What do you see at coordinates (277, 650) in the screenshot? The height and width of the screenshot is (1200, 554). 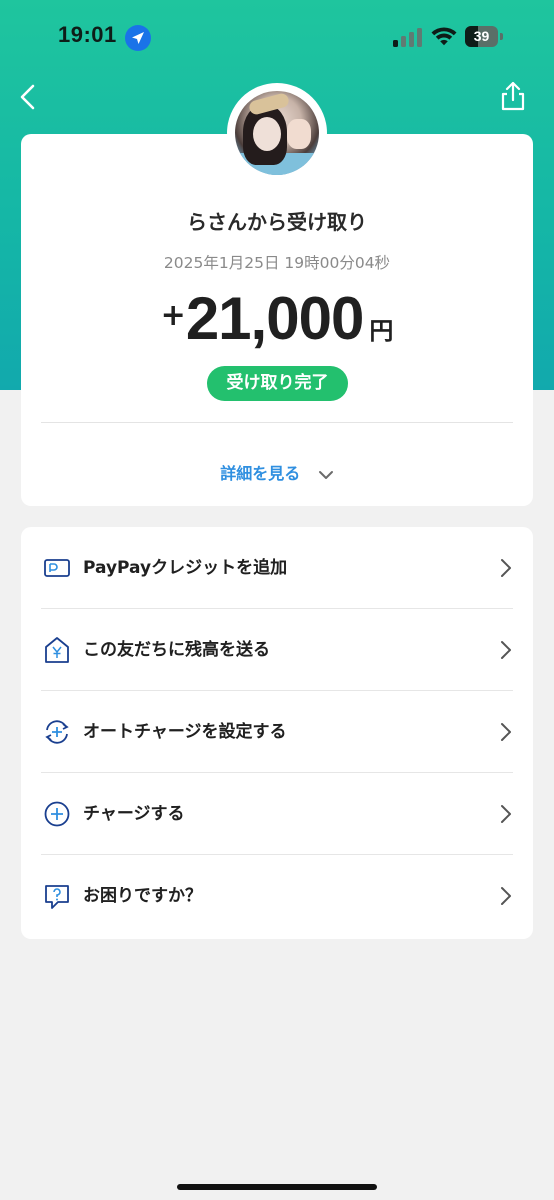 I see `menu-item-send-balance: この友だちに残高を送る` at bounding box center [277, 650].